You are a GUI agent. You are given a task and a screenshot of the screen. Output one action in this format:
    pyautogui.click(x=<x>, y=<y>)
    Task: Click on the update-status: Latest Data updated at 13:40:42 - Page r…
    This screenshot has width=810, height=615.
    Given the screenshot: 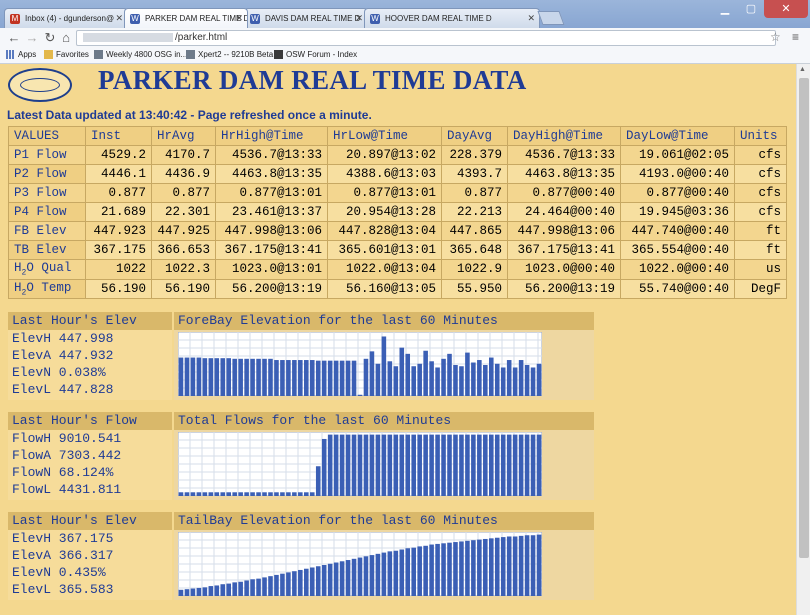 What is the action you would take?
    pyautogui.click(x=189, y=115)
    